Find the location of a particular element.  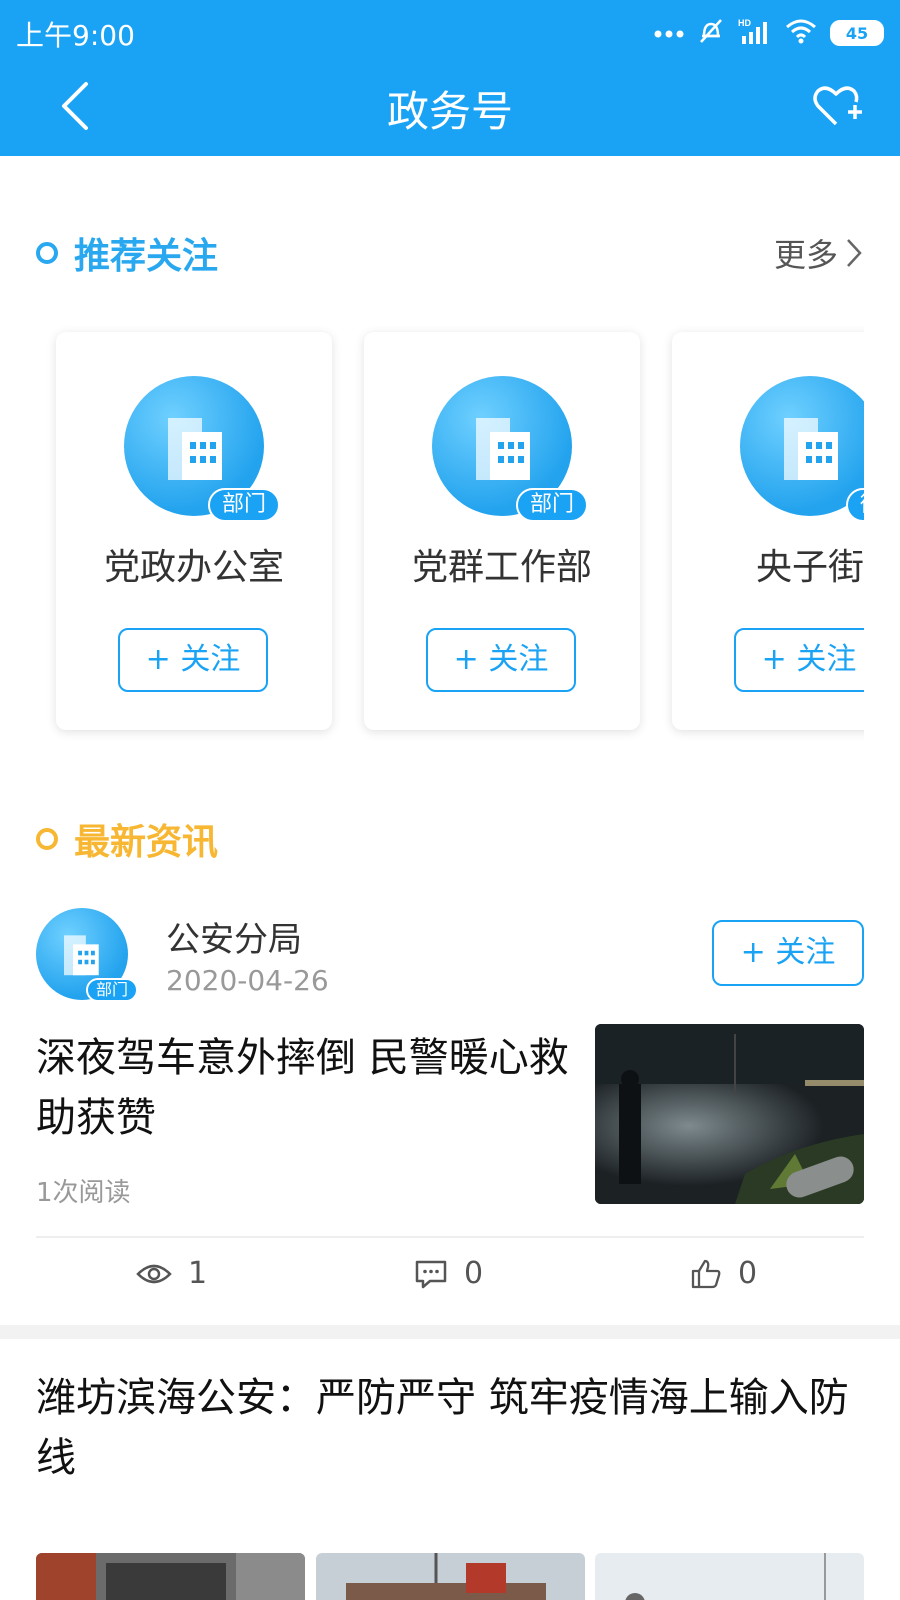

night-scene-image is located at coordinates (729, 1114).